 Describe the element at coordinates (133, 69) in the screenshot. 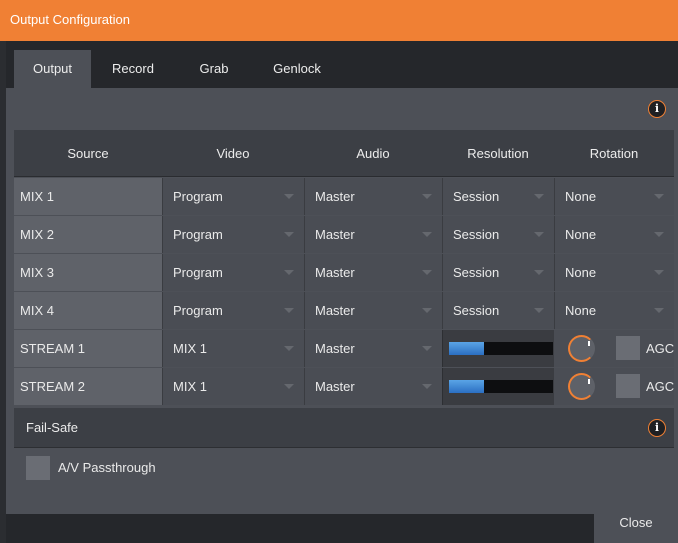

I see `tab-record: Record` at that location.